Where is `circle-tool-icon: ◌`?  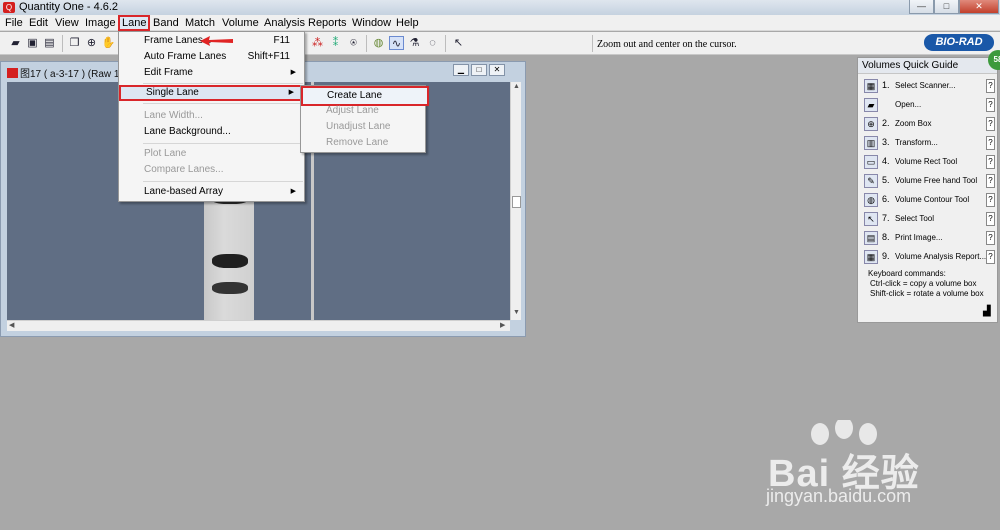
circle-tool-icon: ◌ is located at coordinates (432, 43).